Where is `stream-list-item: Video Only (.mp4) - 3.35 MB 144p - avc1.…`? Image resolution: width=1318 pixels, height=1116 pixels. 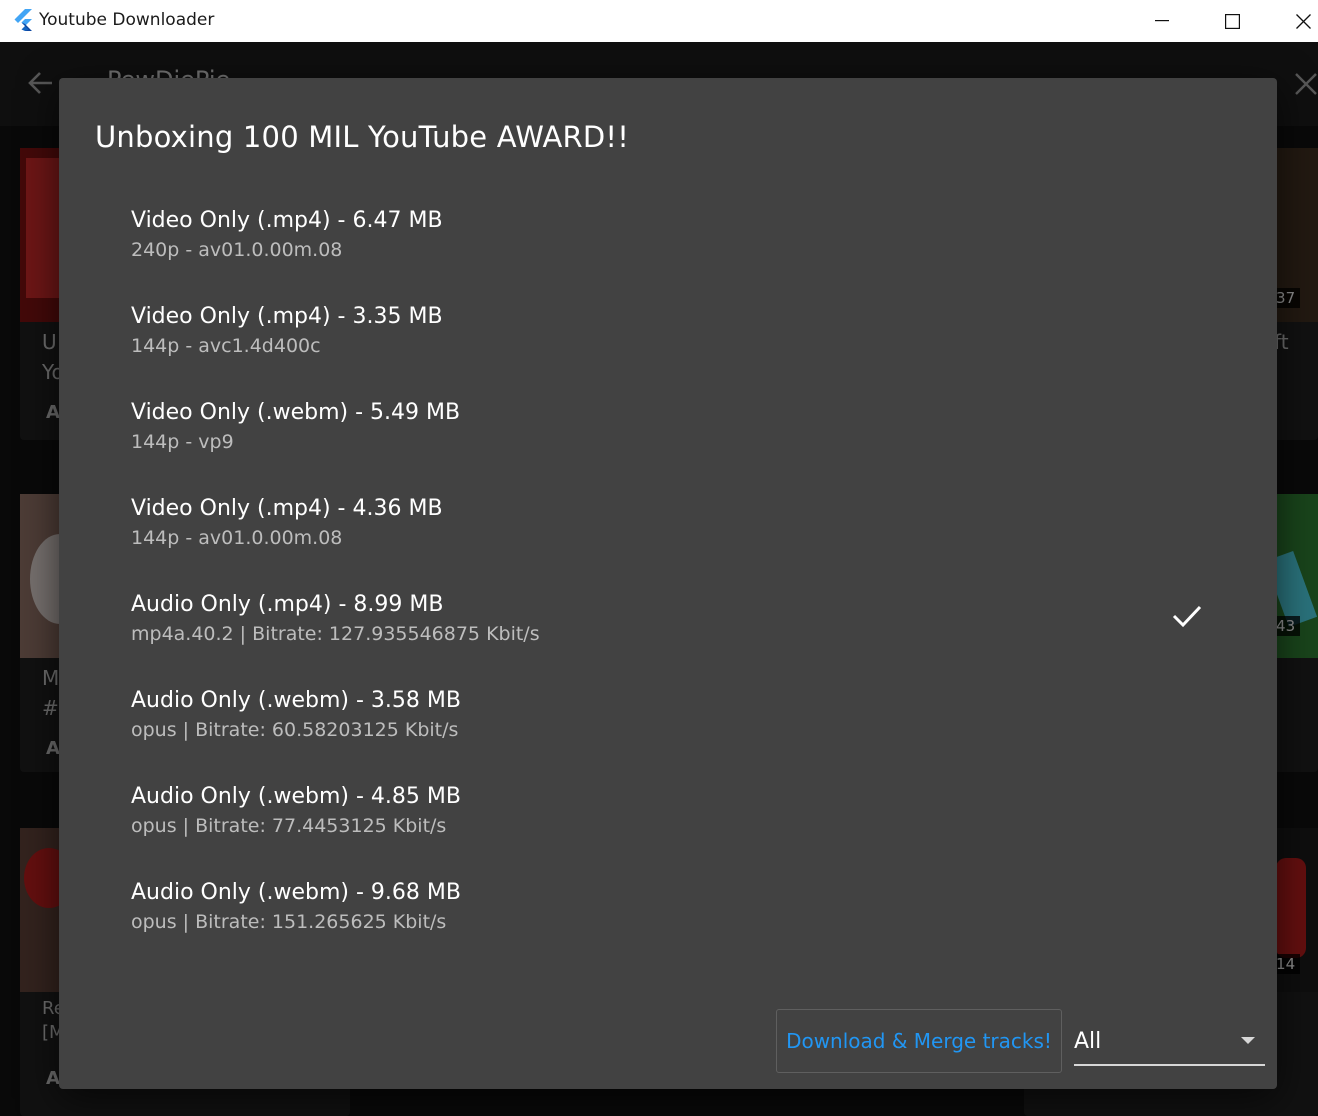 stream-list-item: Video Only (.mp4) - 3.35 MB 144p - avc1.… is located at coordinates (668, 352).